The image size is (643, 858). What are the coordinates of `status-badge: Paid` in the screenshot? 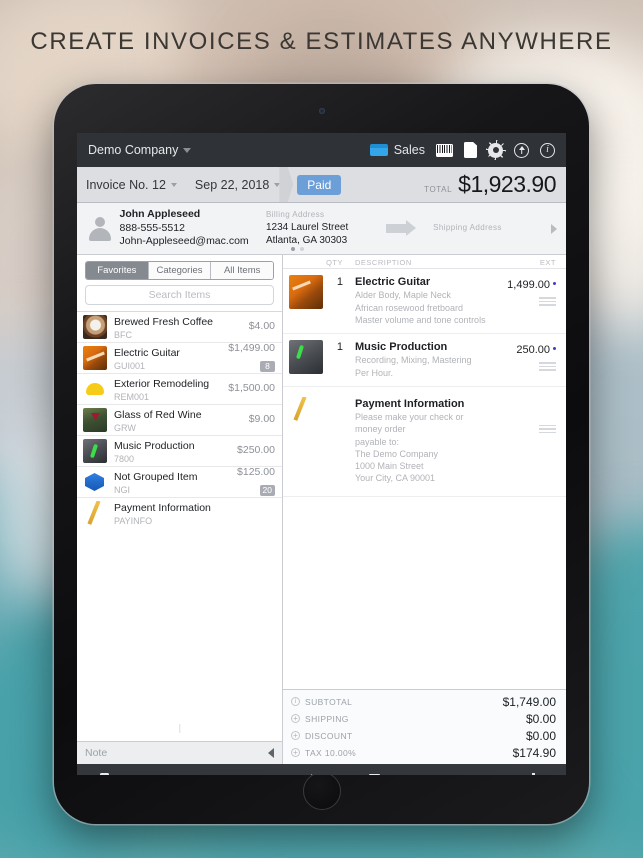 It's located at (319, 184).